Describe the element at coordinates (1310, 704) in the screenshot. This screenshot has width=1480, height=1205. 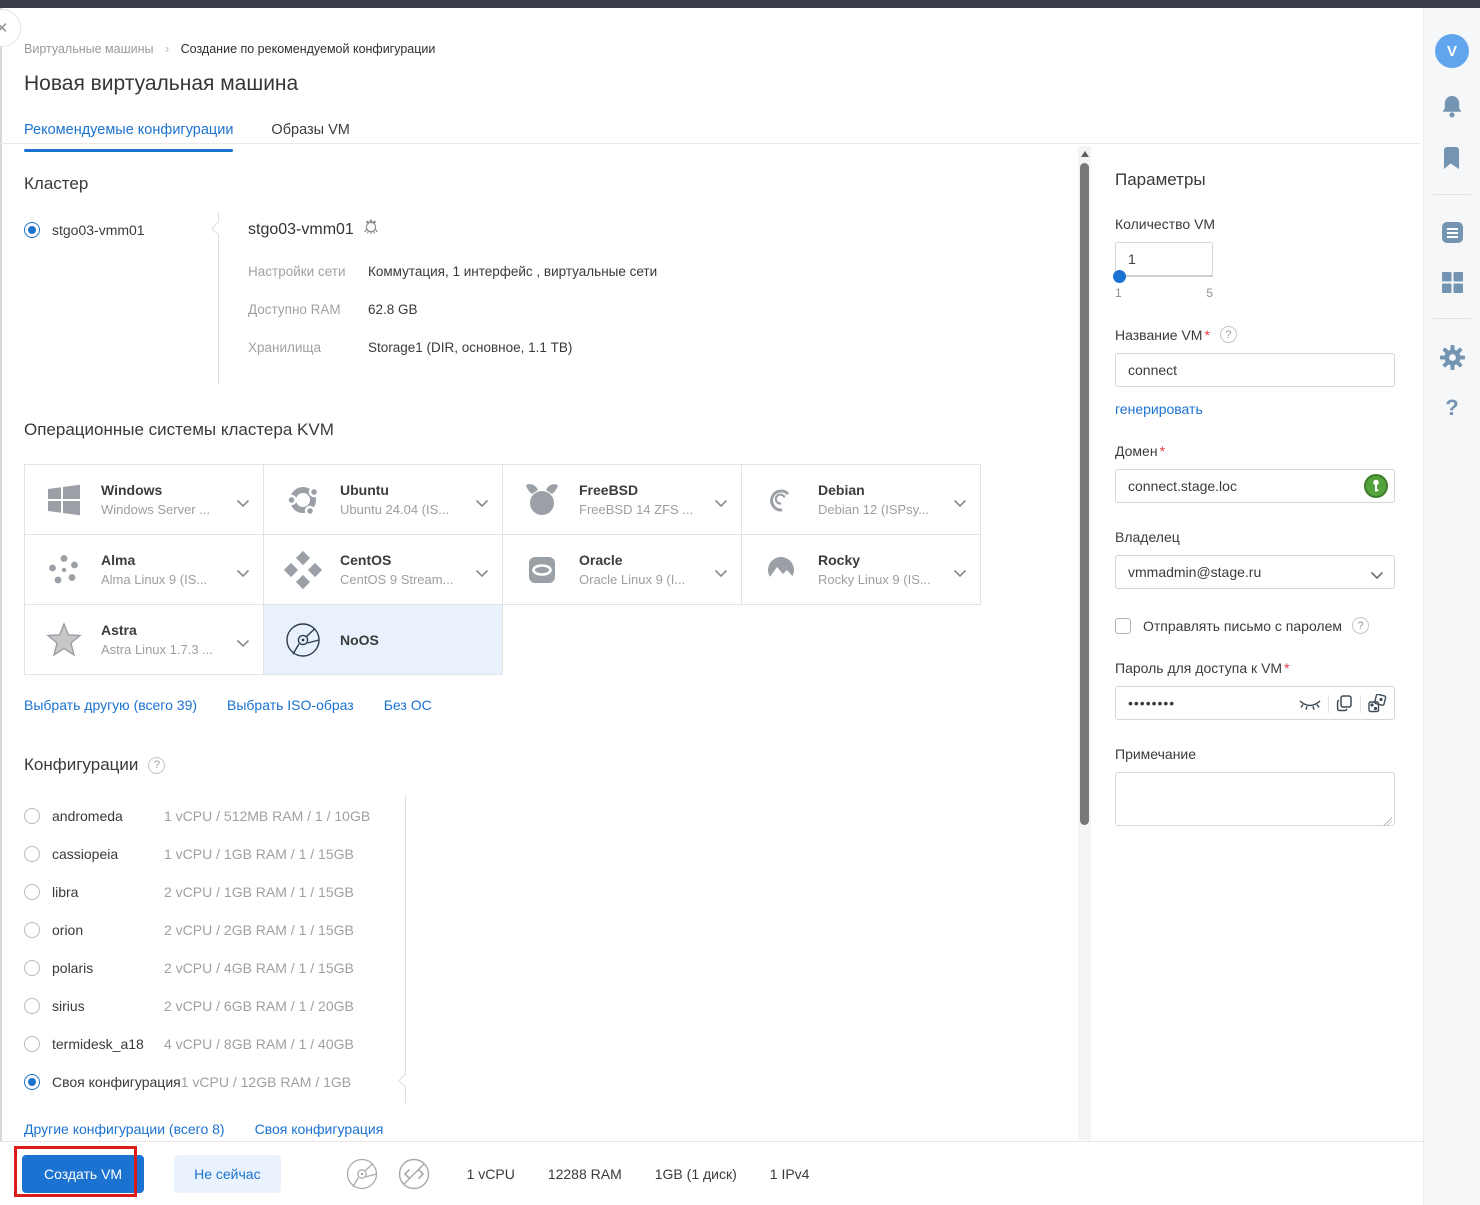
I see `password-visibility-icon` at that location.